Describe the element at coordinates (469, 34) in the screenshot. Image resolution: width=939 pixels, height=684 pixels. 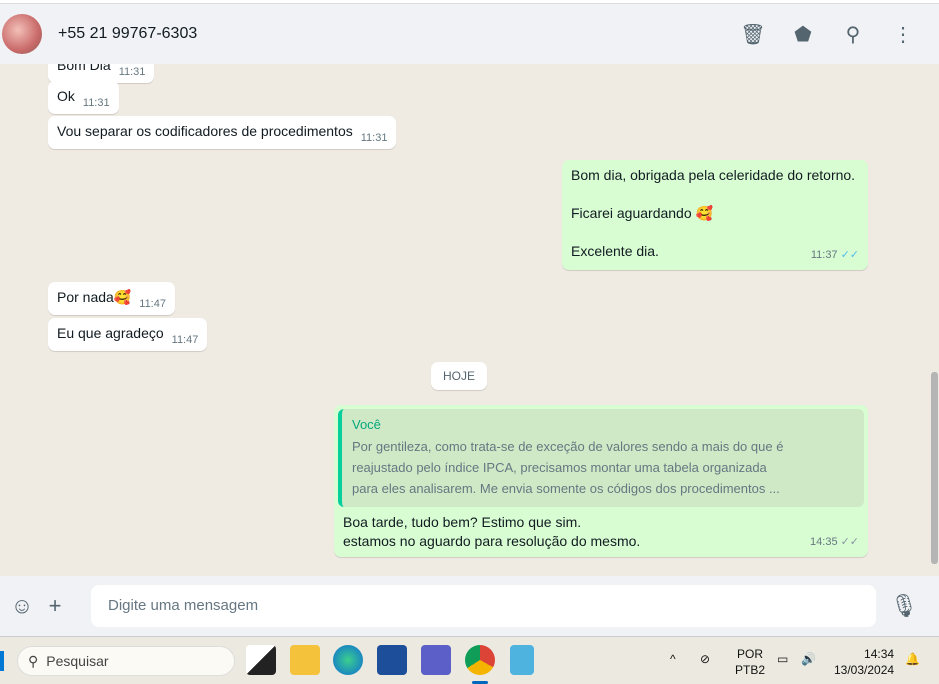
I see `chat-header: +55 21 99767-6303 🗑 ⬟ ⚲ ⋮` at that location.